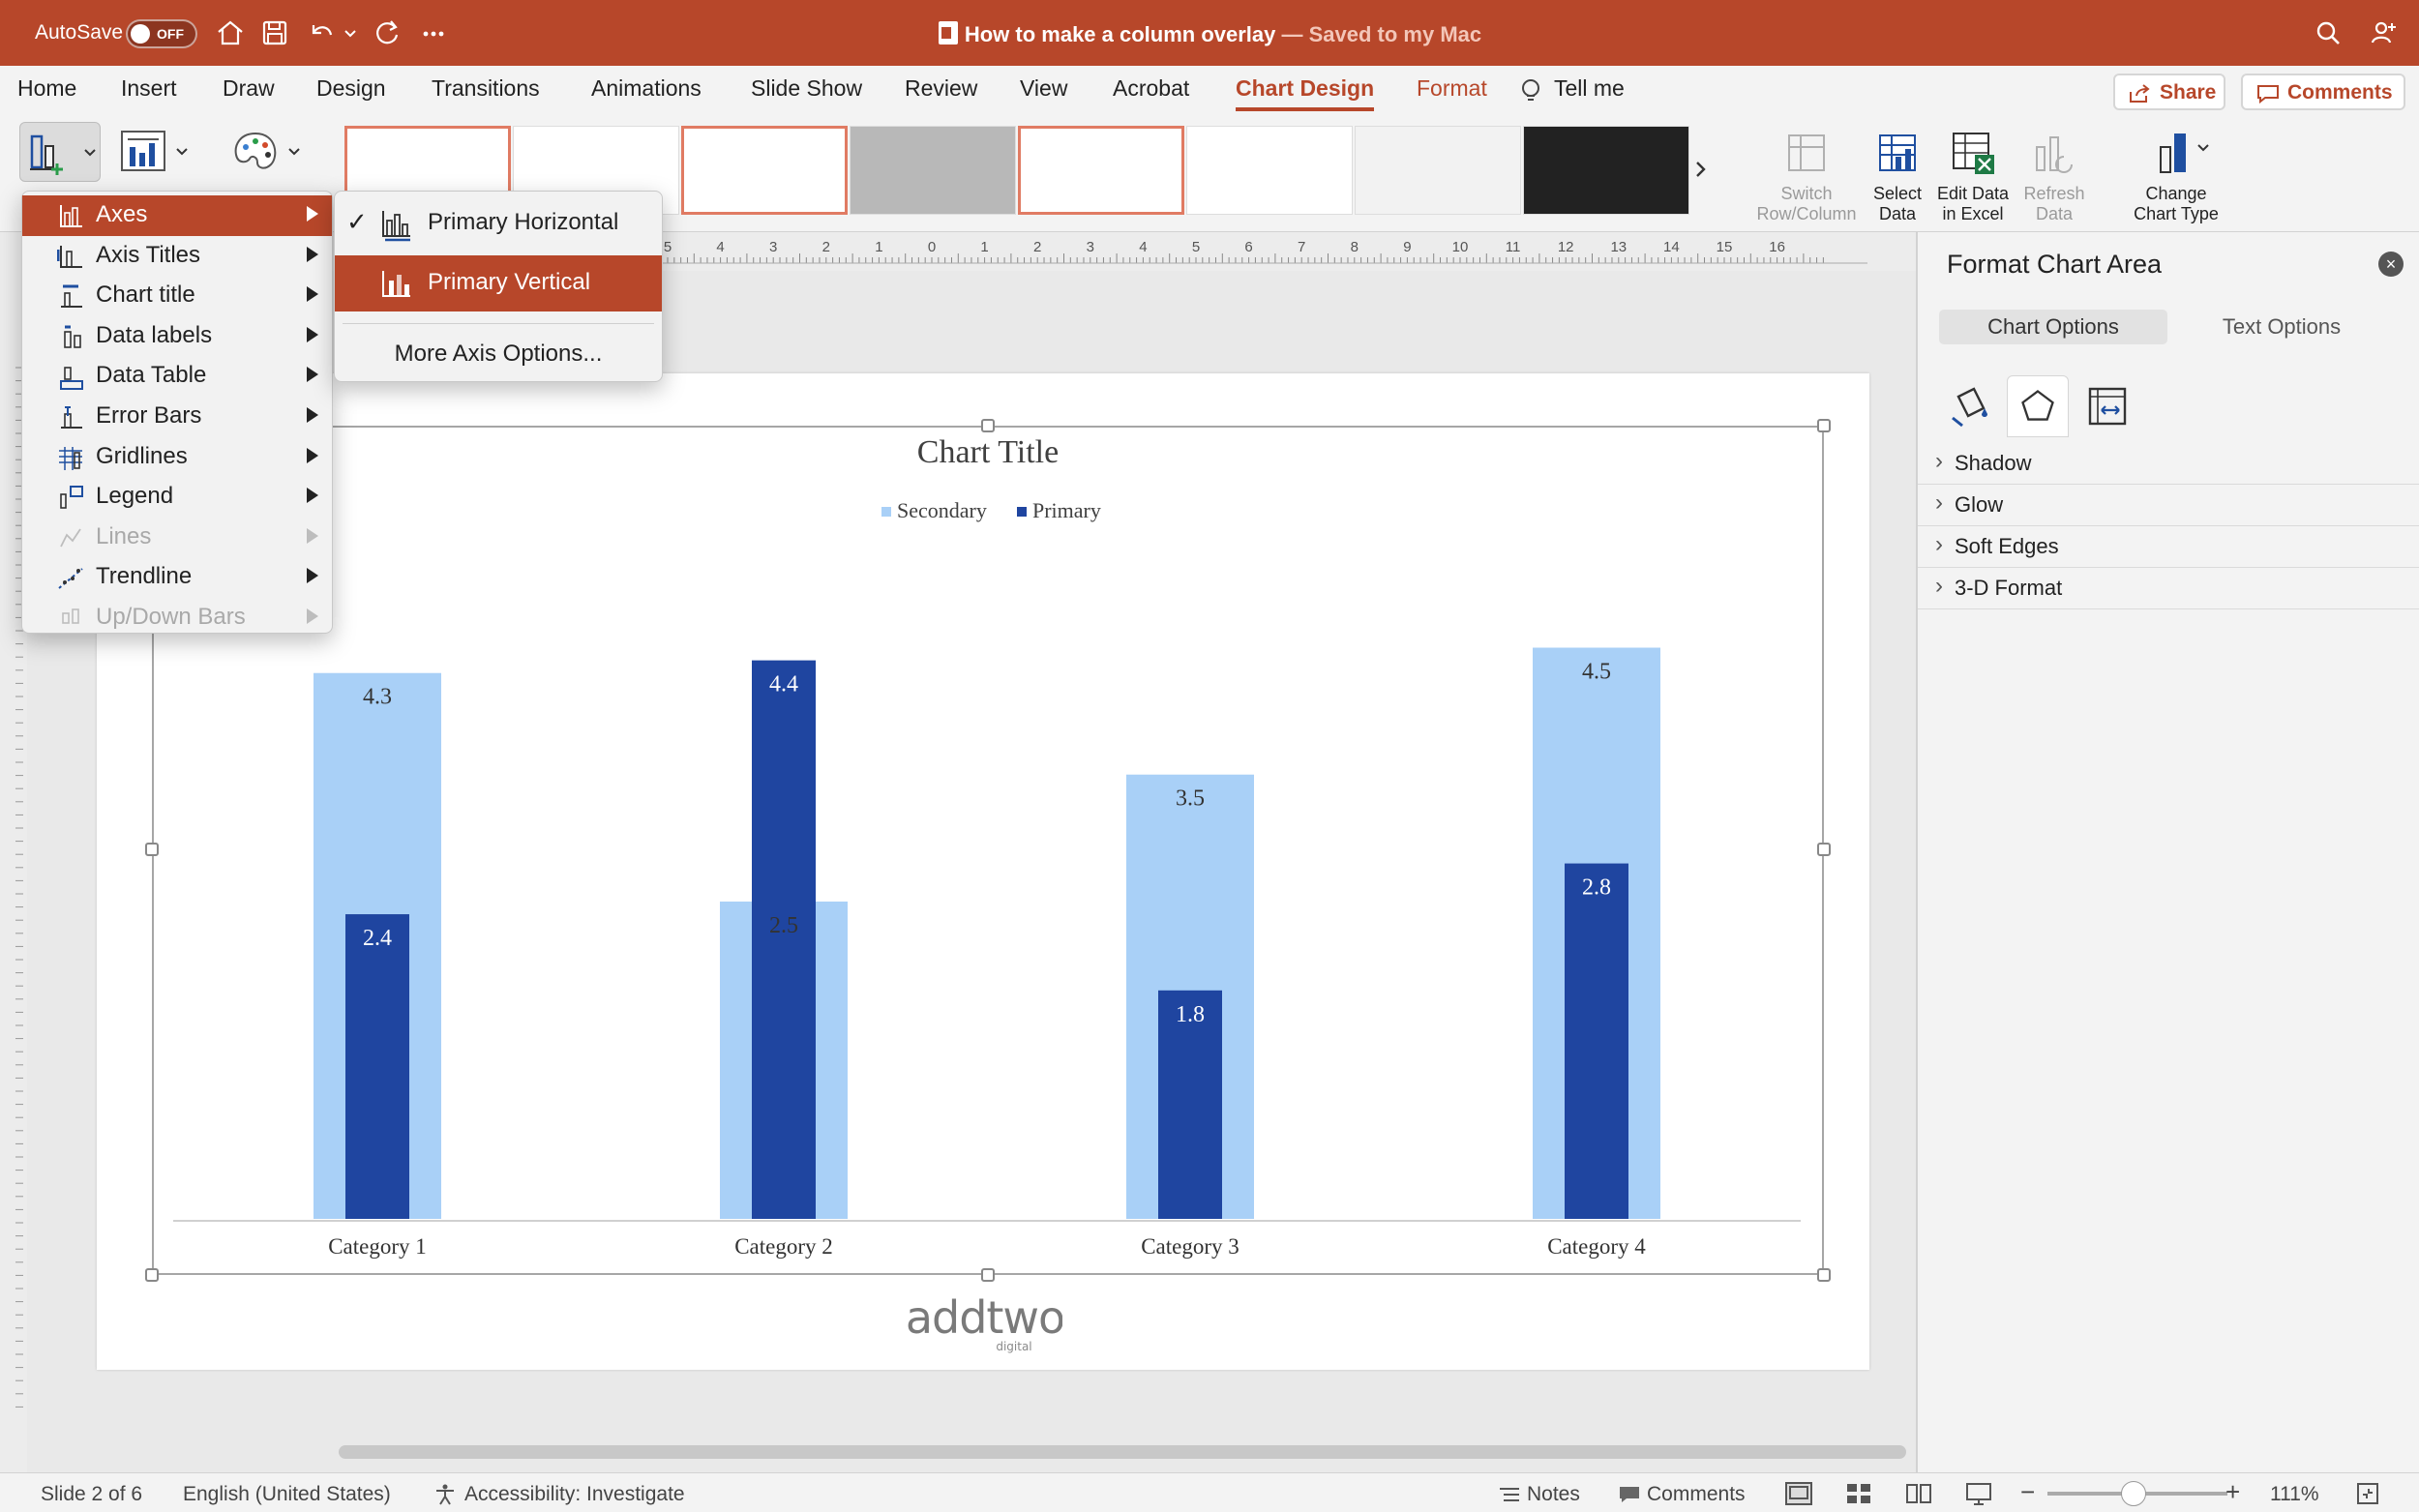 The width and height of the screenshot is (2419, 1512). What do you see at coordinates (2168, 464) in the screenshot?
I see `section-shadow: Shadow` at bounding box center [2168, 464].